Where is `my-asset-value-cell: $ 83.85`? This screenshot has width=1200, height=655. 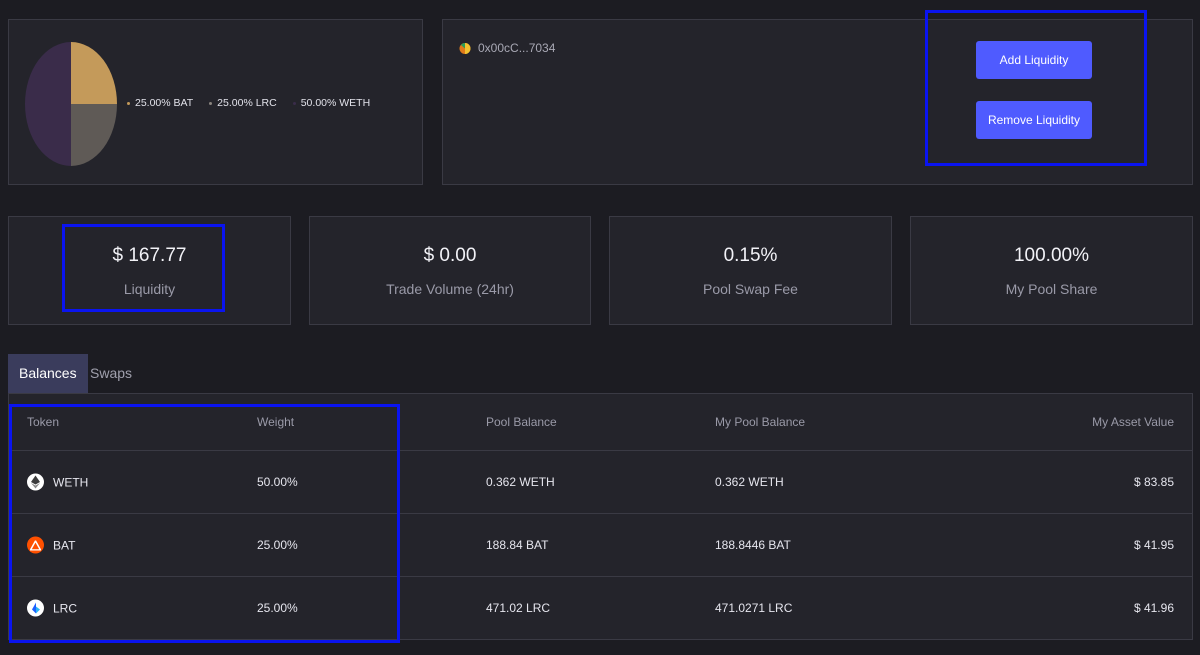 my-asset-value-cell: $ 83.85 is located at coordinates (1153, 482).